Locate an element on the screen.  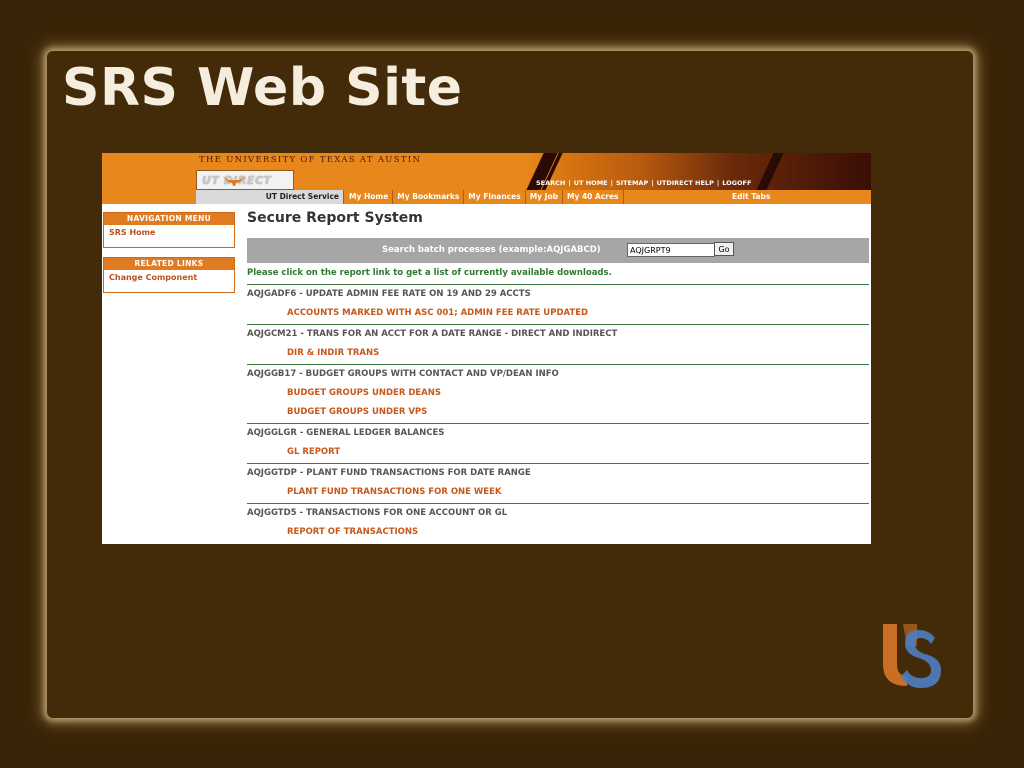
tab-my-finances: My Finances is located at coordinates (495, 197).